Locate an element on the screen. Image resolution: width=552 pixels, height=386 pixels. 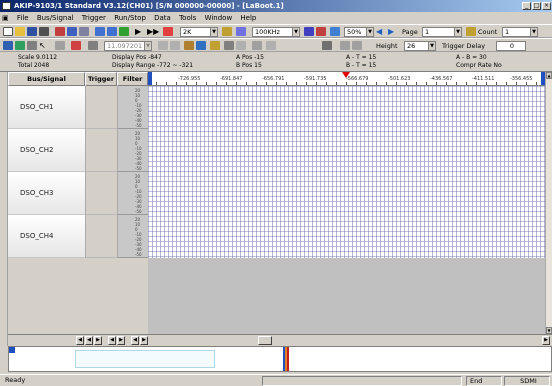
mdi-icon: ▣ is located at coordinates (6, 18).